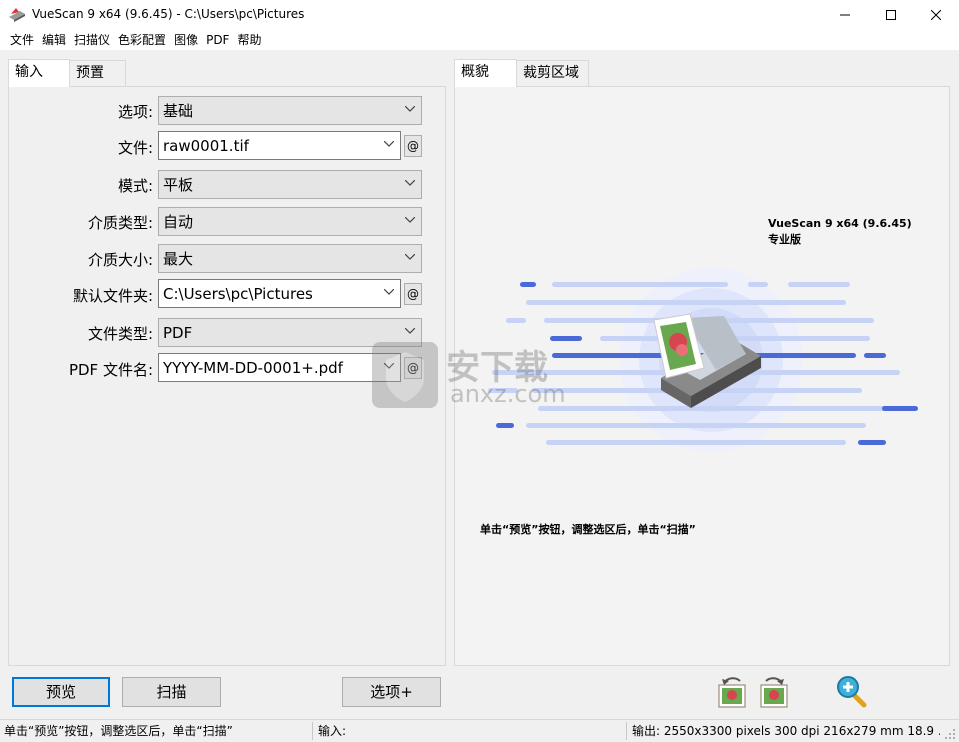 This screenshot has height=742, width=959. What do you see at coordinates (135, 148) in the screenshot?
I see `file-label: 文件:` at bounding box center [135, 148].